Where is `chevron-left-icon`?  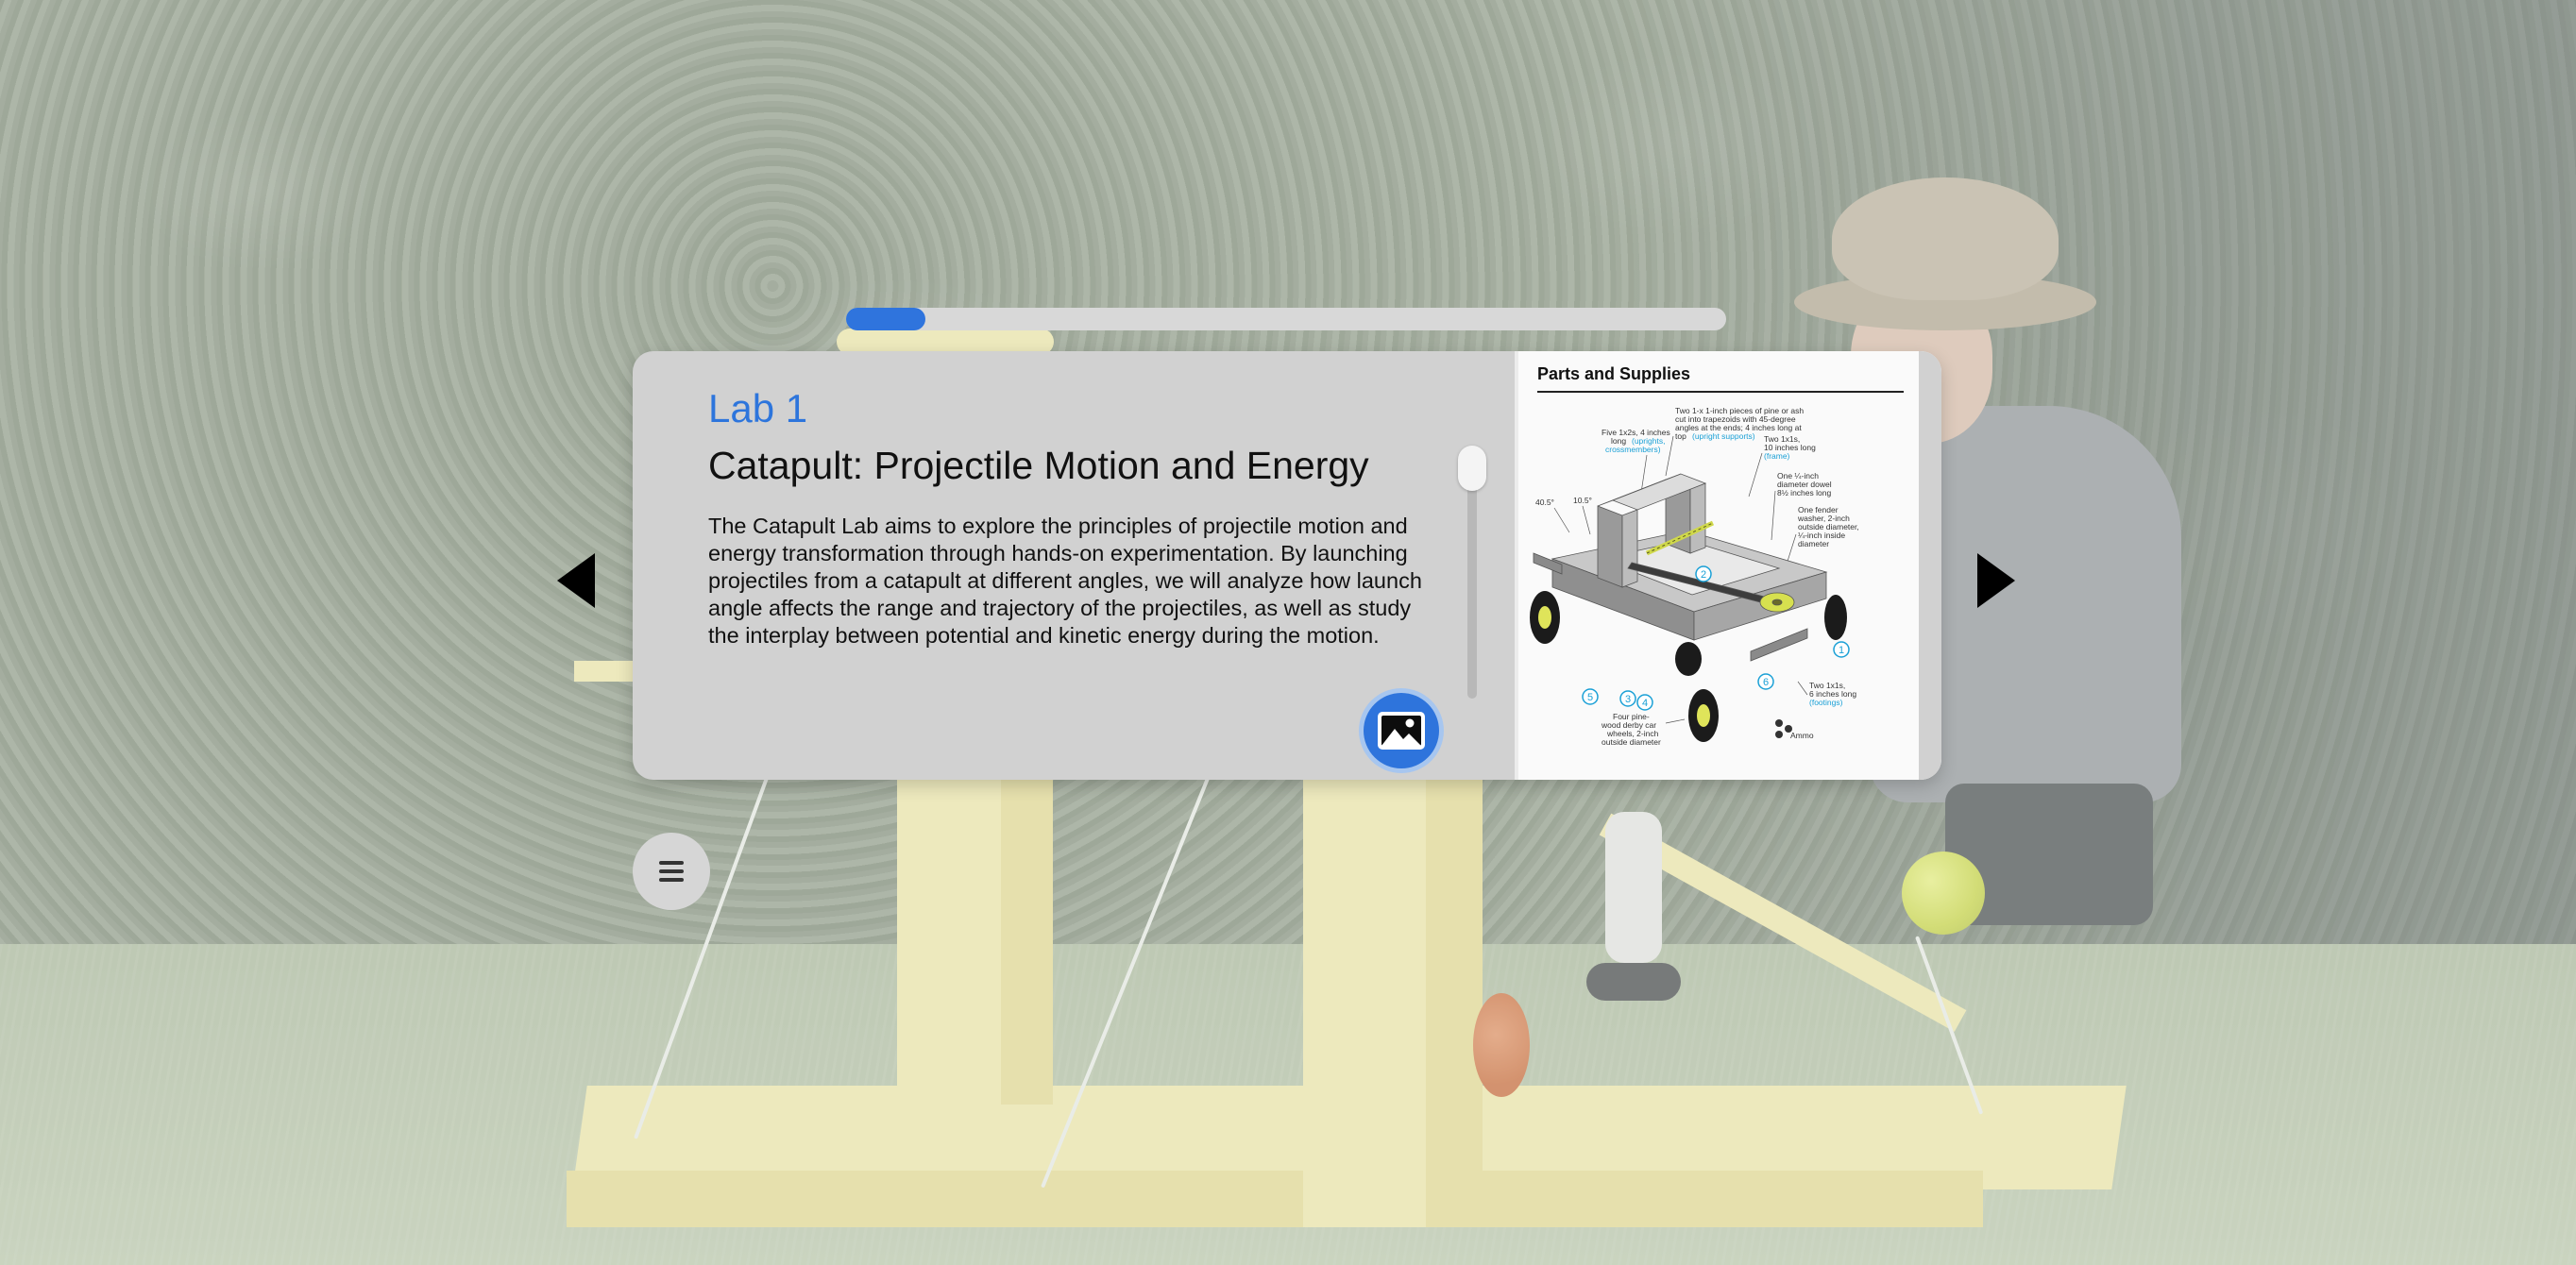
chevron-left-icon is located at coordinates (576, 580).